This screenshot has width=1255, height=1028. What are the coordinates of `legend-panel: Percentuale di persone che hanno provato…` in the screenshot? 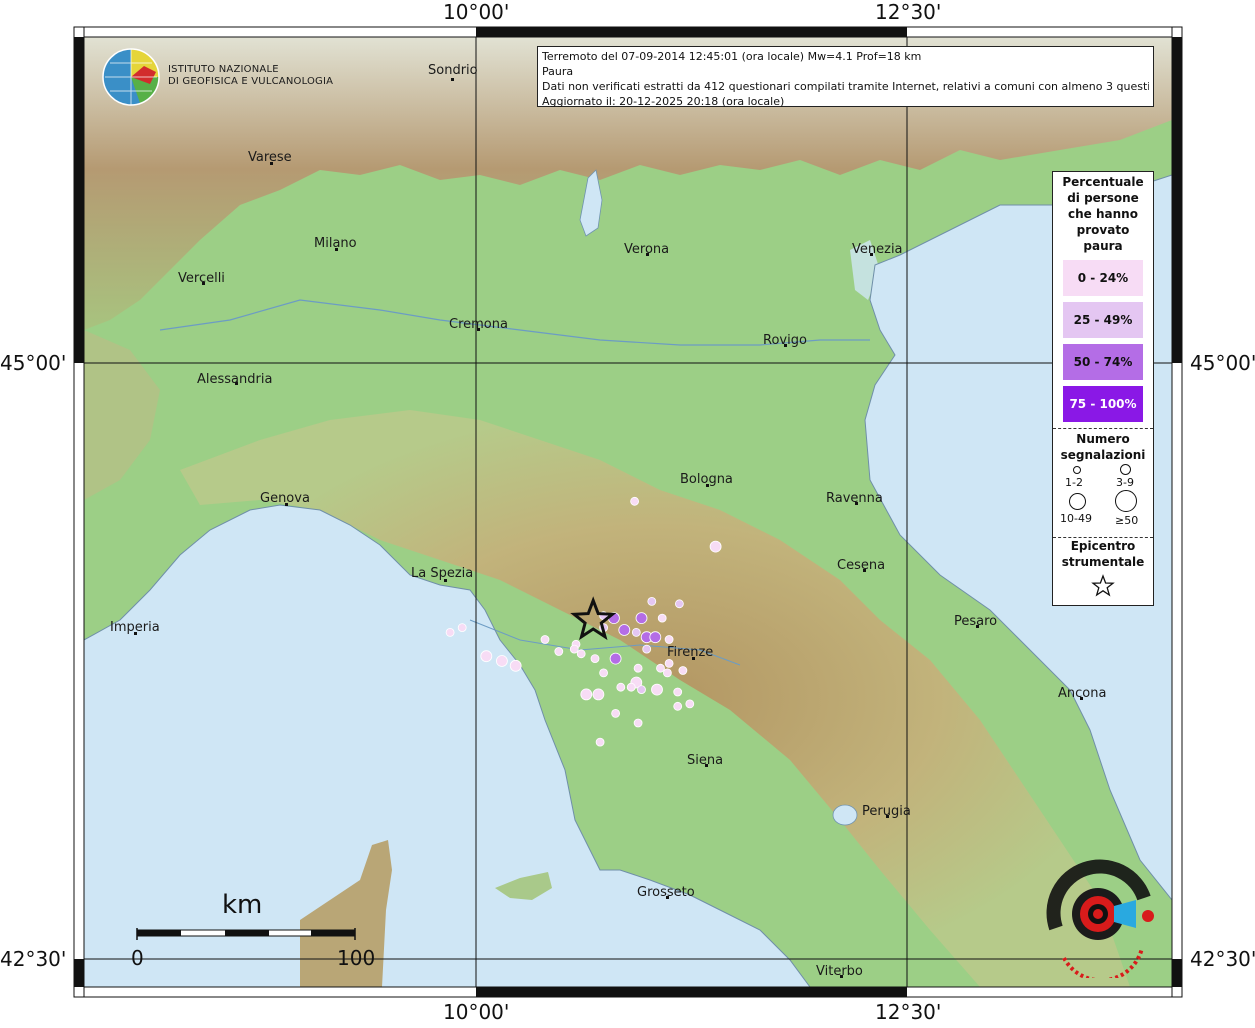 It's located at (1103, 388).